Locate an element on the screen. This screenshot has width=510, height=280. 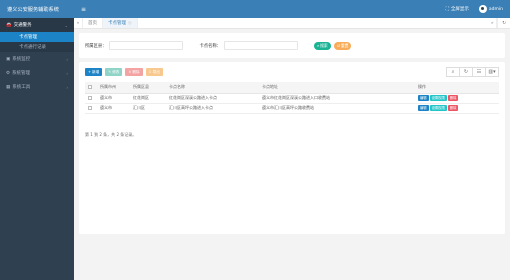
header-ops: 操作 is located at coordinates (457, 88).